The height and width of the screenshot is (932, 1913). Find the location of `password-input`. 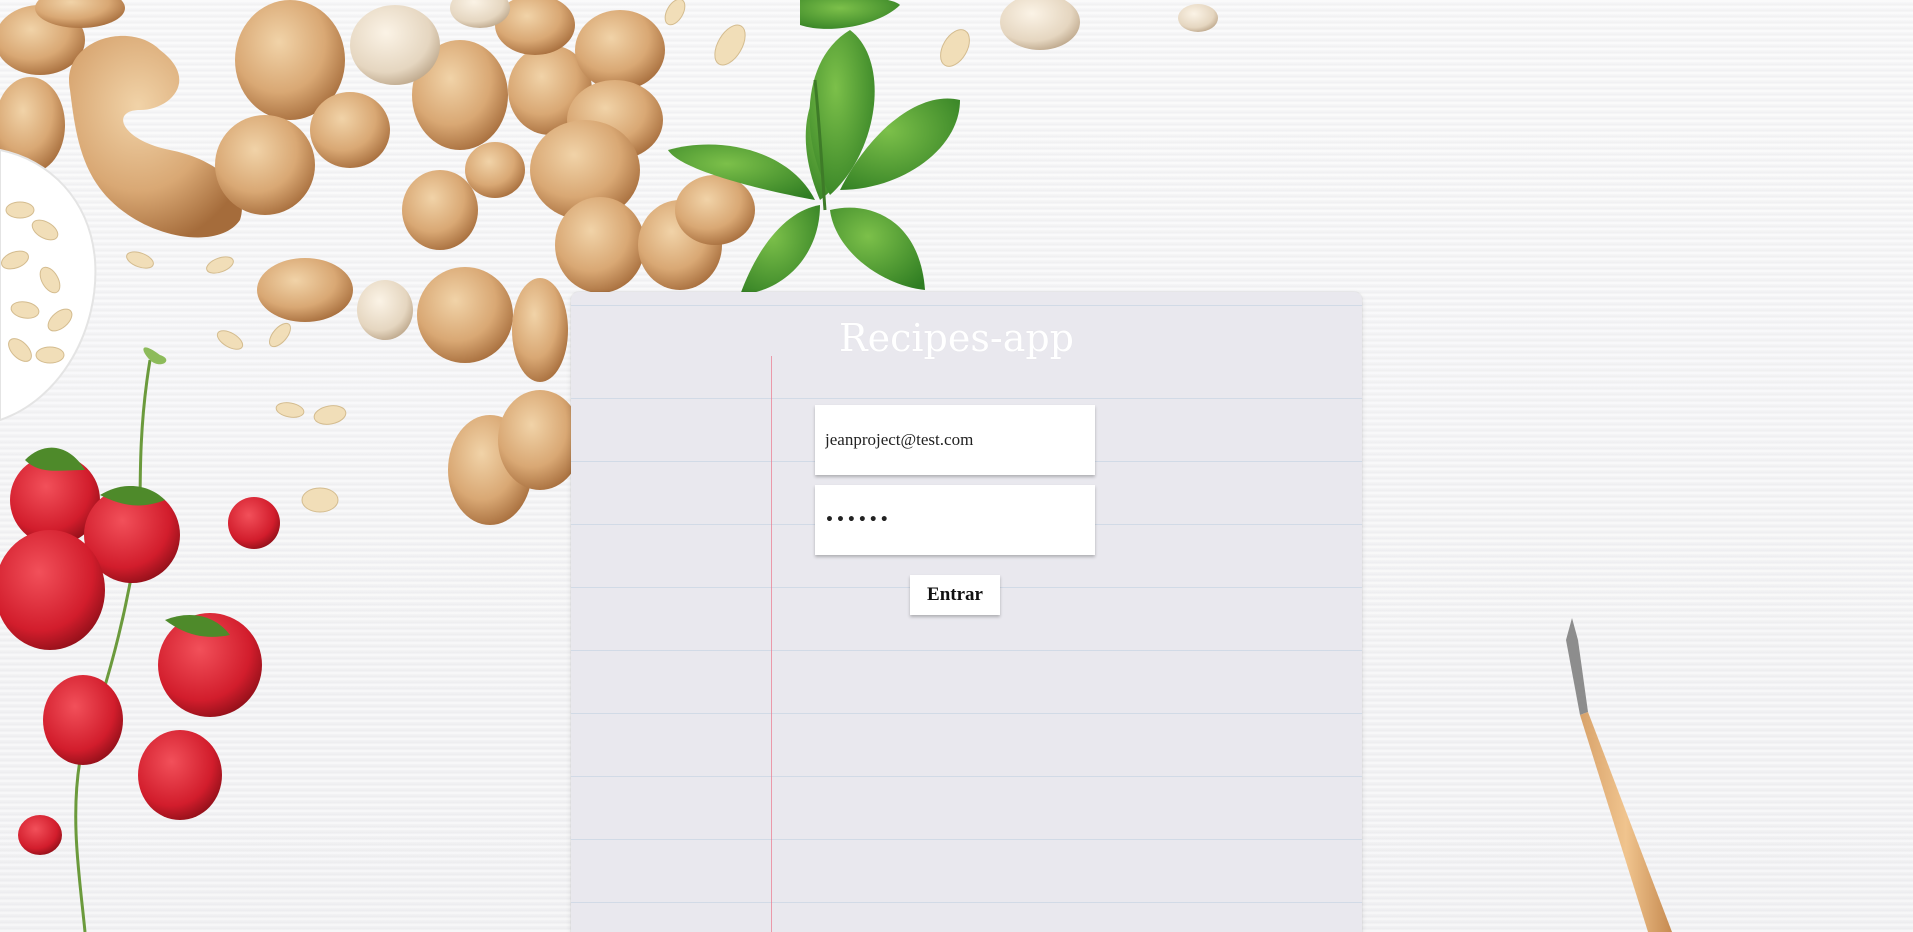

password-input is located at coordinates (955, 520).